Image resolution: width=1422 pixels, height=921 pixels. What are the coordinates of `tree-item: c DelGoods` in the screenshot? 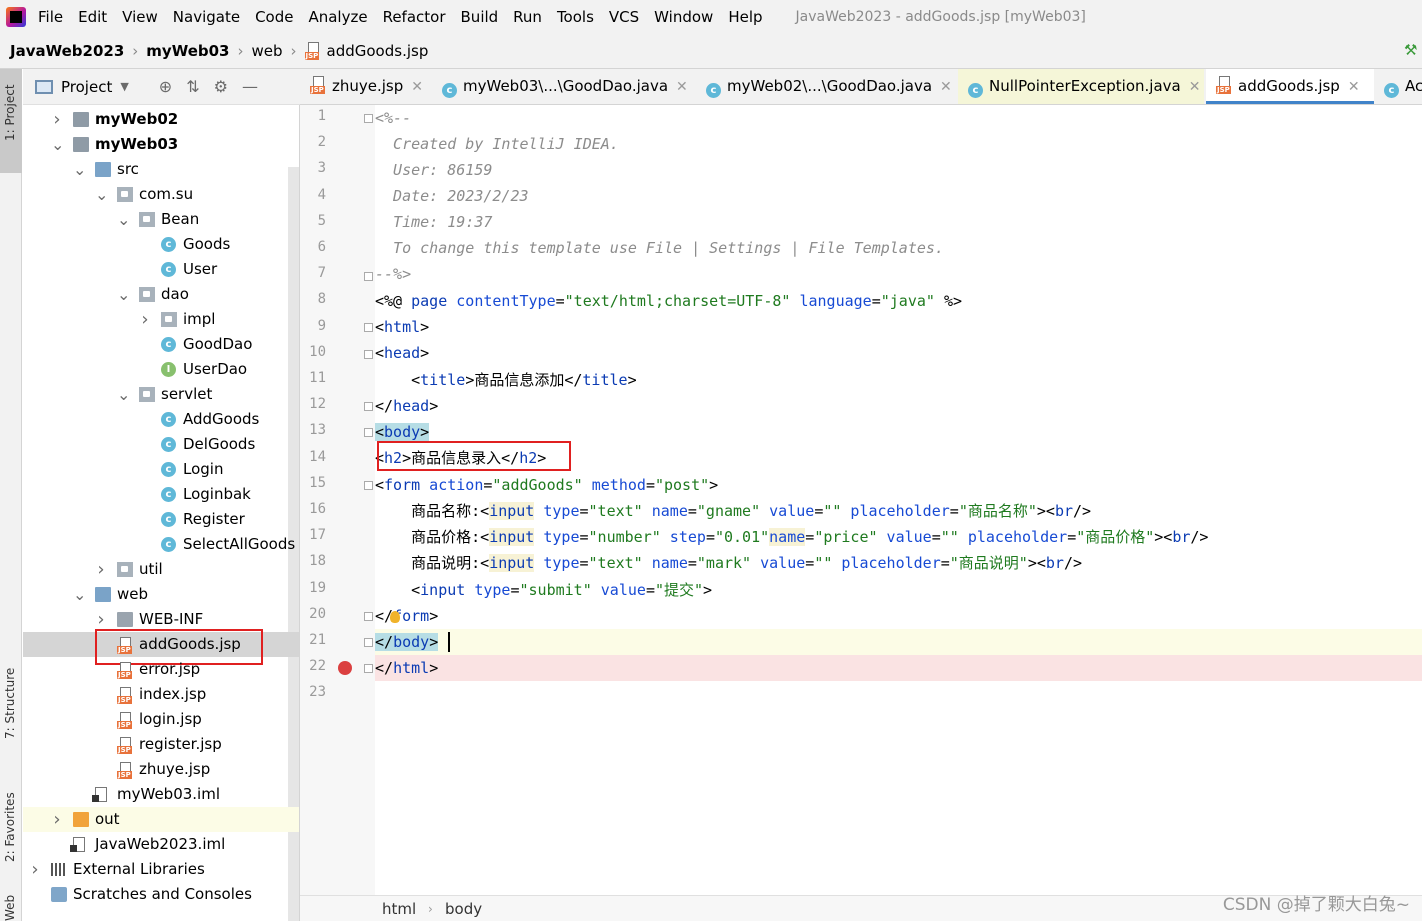 It's located at (161, 444).